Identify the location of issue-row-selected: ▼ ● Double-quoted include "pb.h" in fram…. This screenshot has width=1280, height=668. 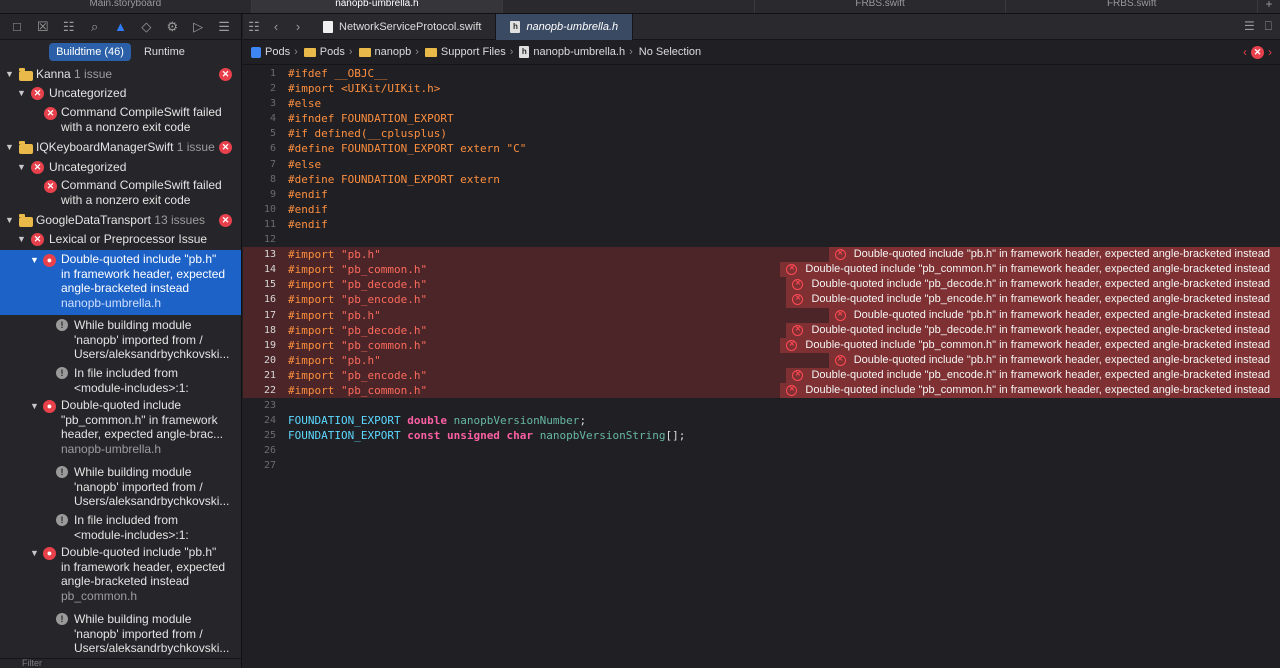
(120, 282).